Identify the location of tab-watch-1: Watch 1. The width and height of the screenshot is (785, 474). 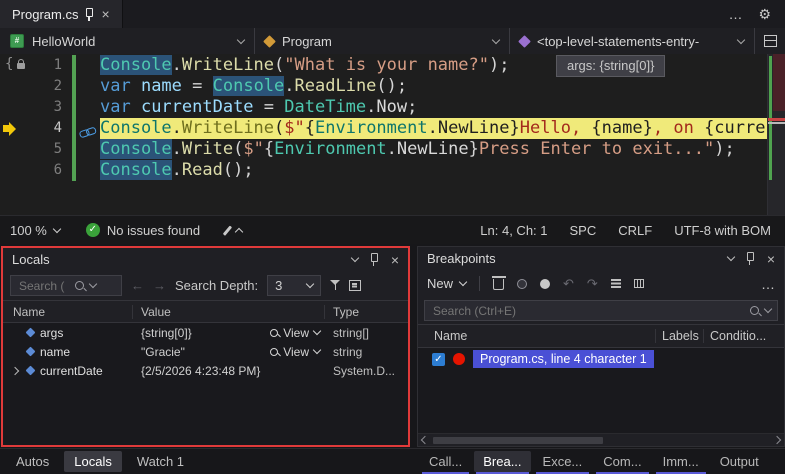
(160, 461).